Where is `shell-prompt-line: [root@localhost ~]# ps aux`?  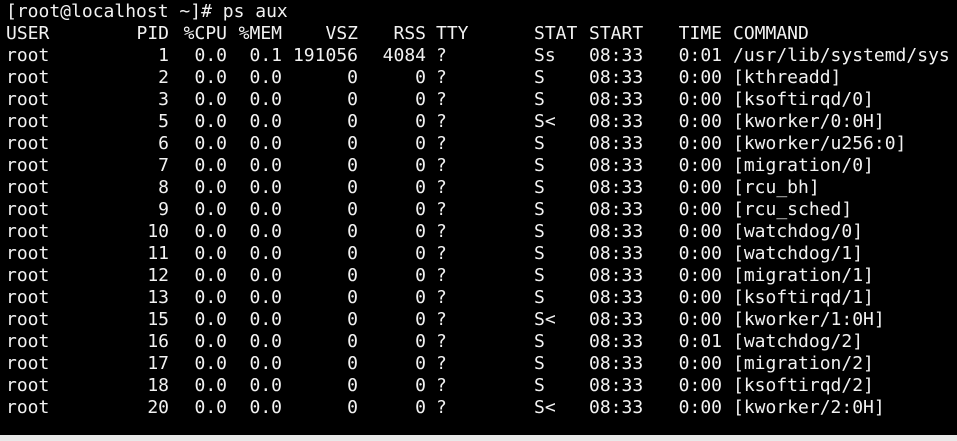 shell-prompt-line: [root@localhost ~]# ps aux is located at coordinates (147, 11).